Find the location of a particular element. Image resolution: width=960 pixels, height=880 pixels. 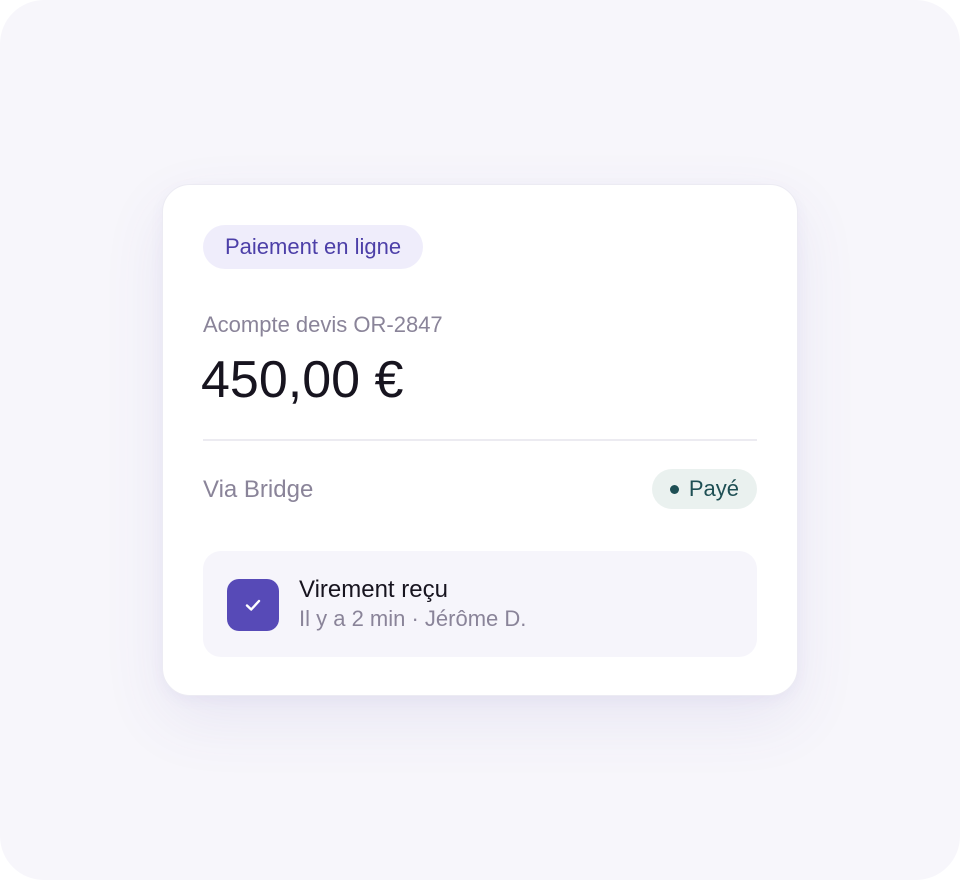

status-badge: Payé is located at coordinates (704, 489).